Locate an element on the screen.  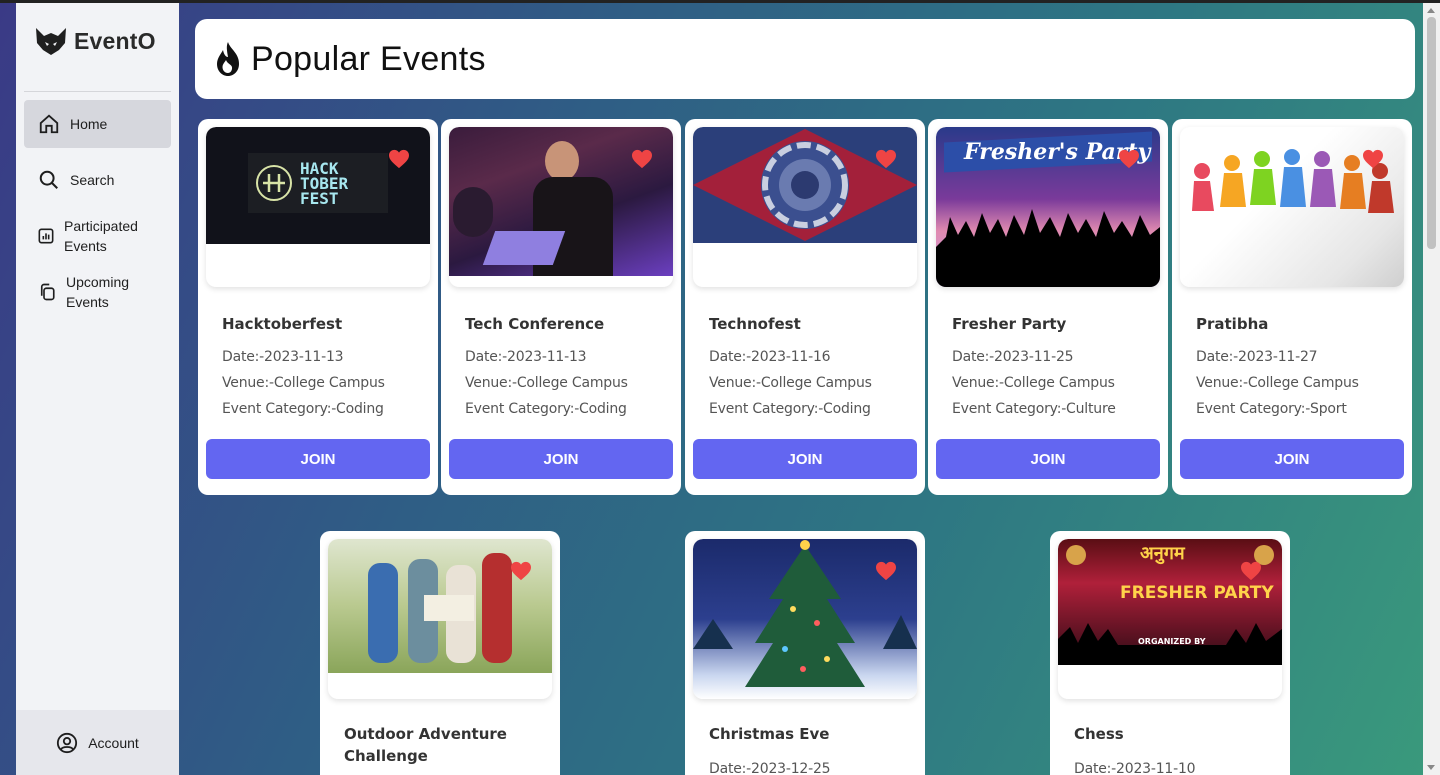
scroll-down-arrow-icon is located at coordinates (1431, 767).